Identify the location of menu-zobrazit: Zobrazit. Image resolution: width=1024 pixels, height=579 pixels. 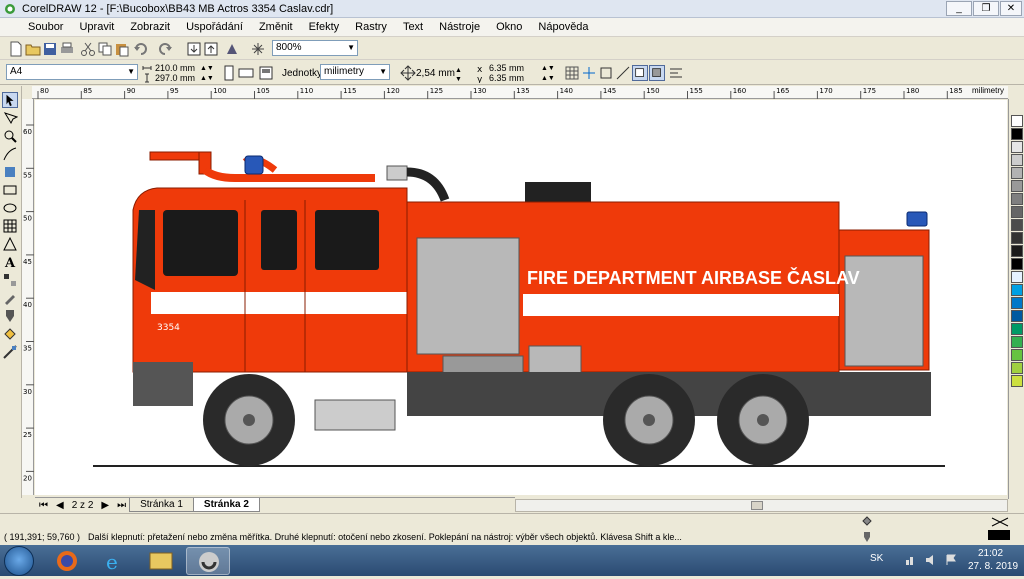
(150, 27).